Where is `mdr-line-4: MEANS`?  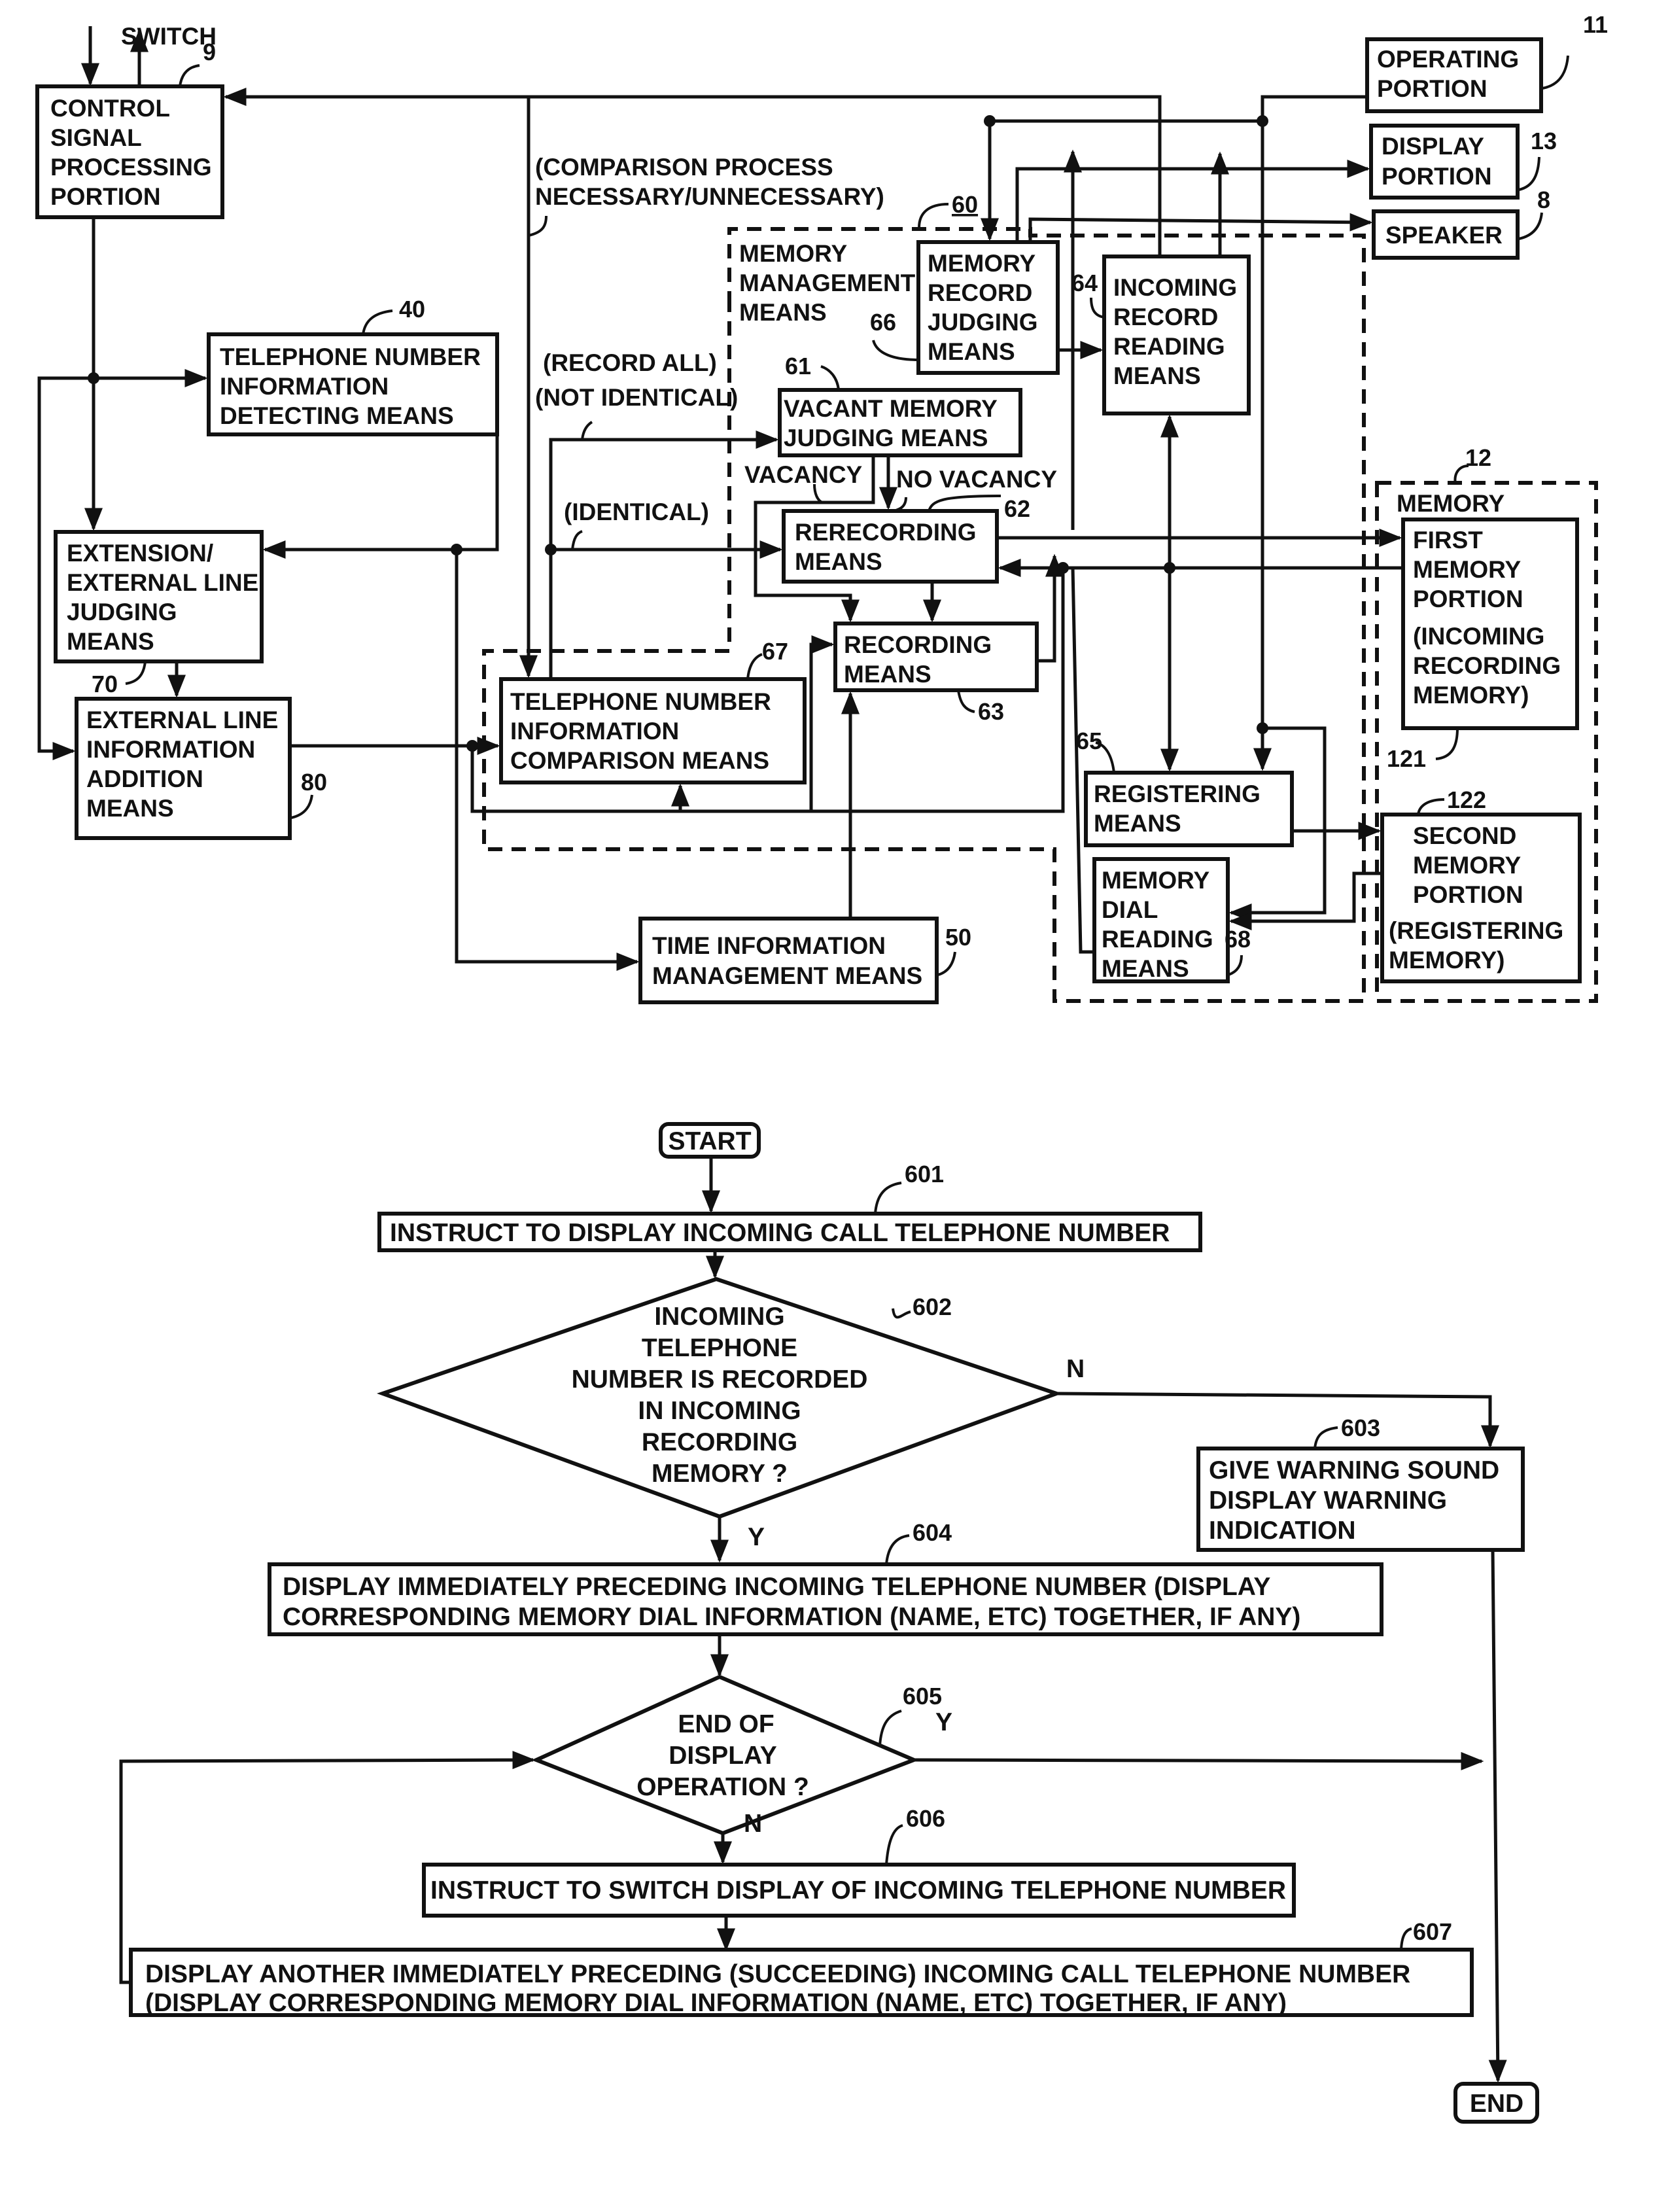
mdr-line-4: MEANS is located at coordinates (1145, 968).